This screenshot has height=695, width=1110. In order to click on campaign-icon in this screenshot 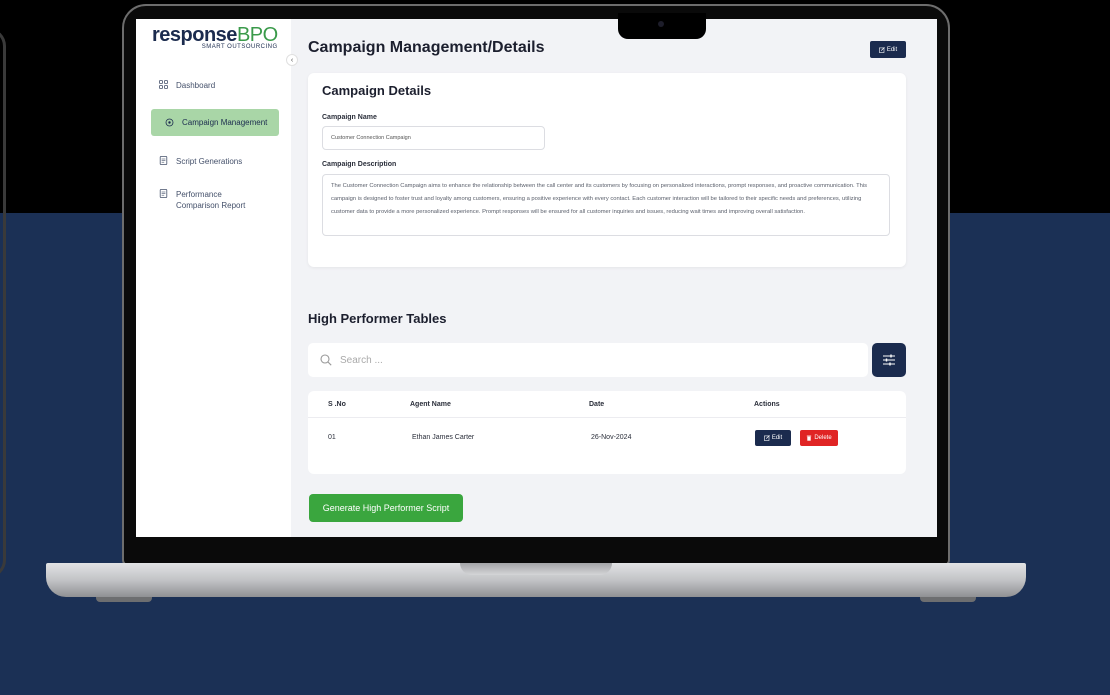, I will do `click(169, 122)`.